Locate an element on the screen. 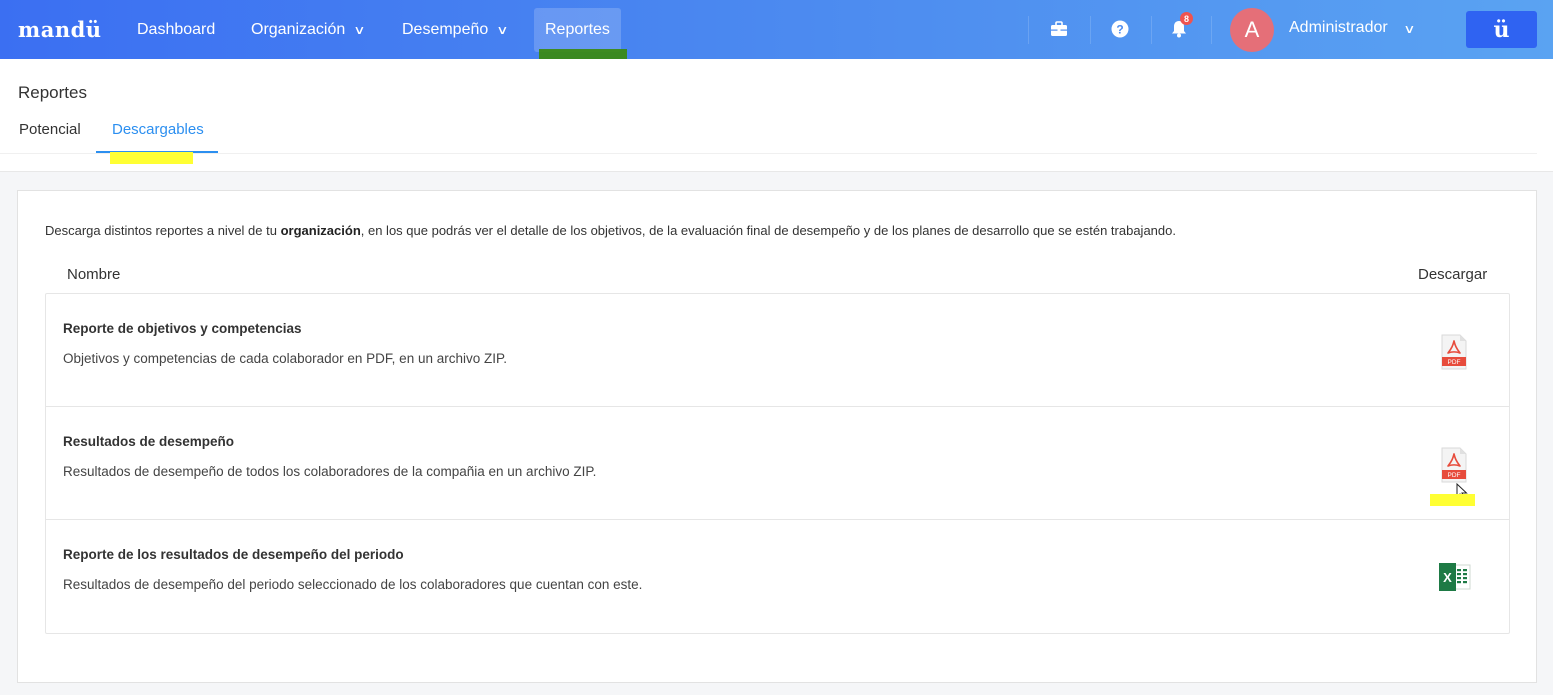  mandu-logo: mandü is located at coordinates (60, 29).